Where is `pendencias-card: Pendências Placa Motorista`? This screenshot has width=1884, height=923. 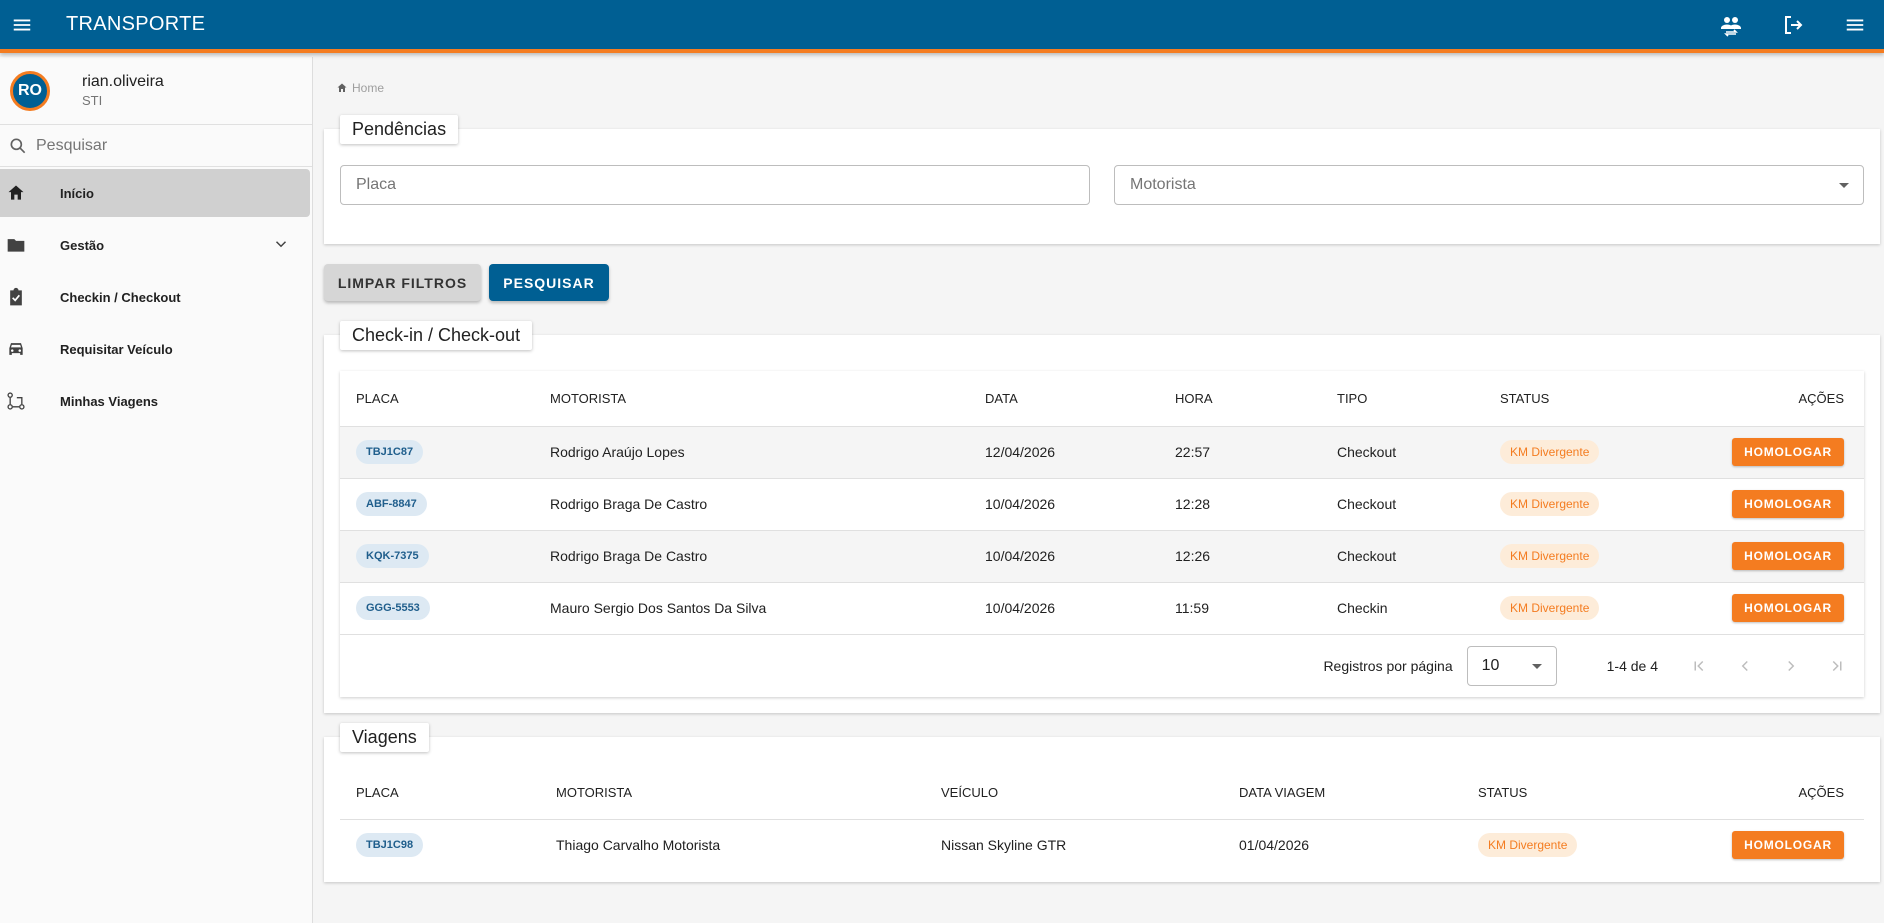 pendencias-card: Pendências Placa Motorista is located at coordinates (1102, 179).